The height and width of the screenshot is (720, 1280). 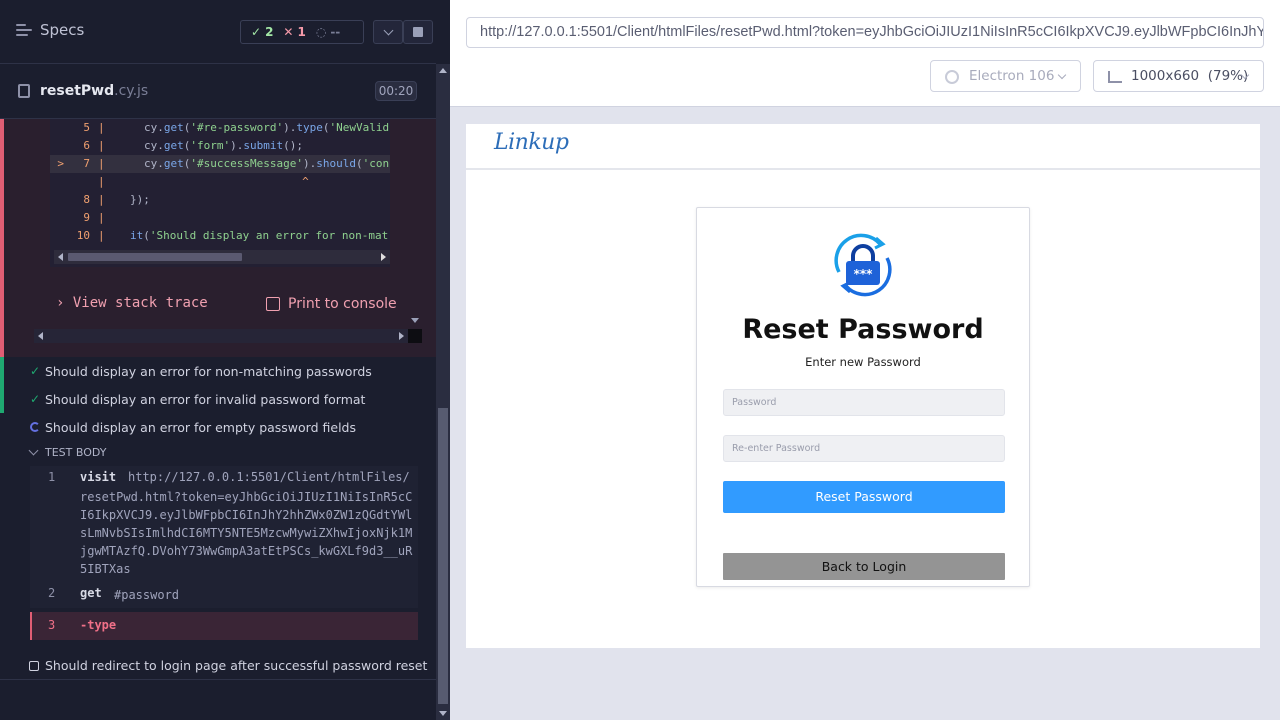 I want to click on command-get: 2 get #password, so click(x=224, y=594).